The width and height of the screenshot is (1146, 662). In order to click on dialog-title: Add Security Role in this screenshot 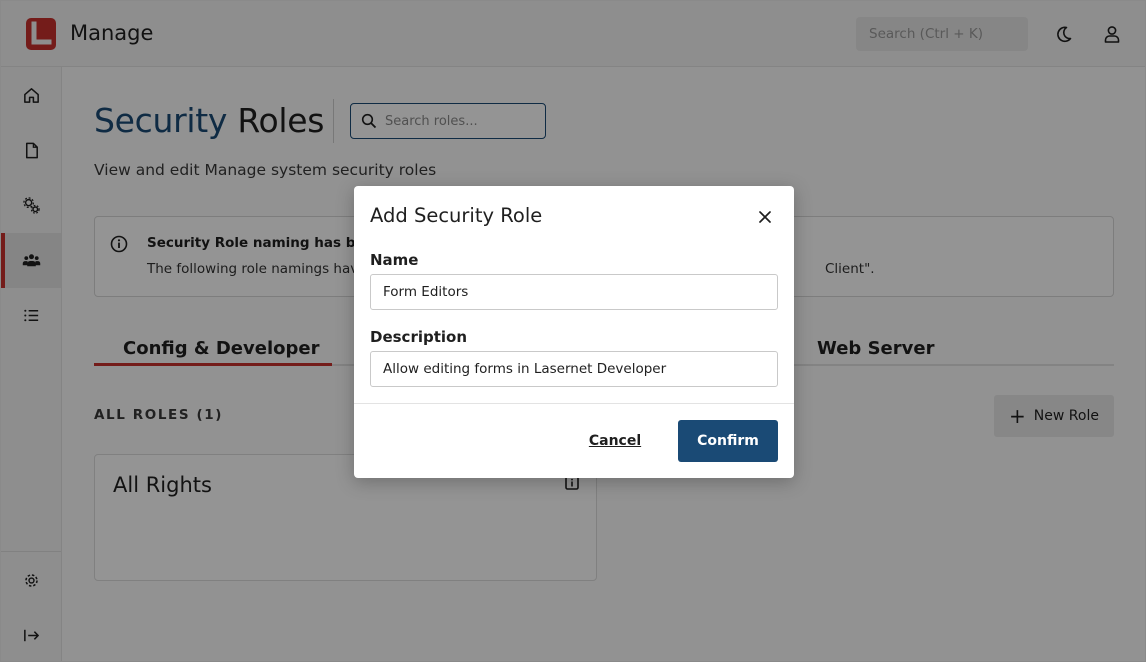, I will do `click(456, 215)`.